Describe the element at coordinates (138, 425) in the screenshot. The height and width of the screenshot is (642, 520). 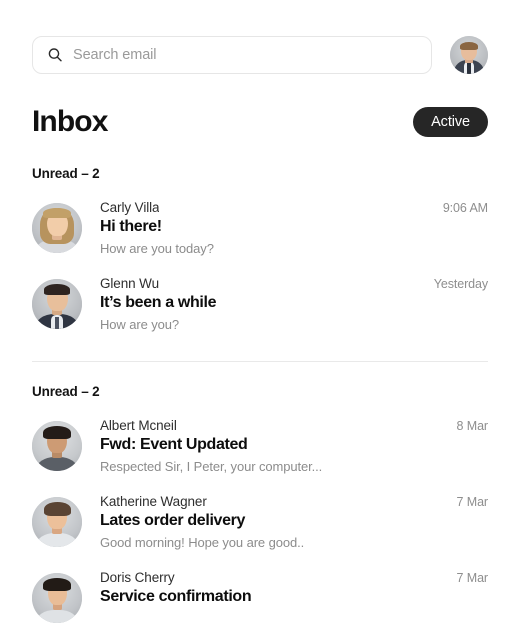
I see `sender-name: Albert Mcneil` at that location.